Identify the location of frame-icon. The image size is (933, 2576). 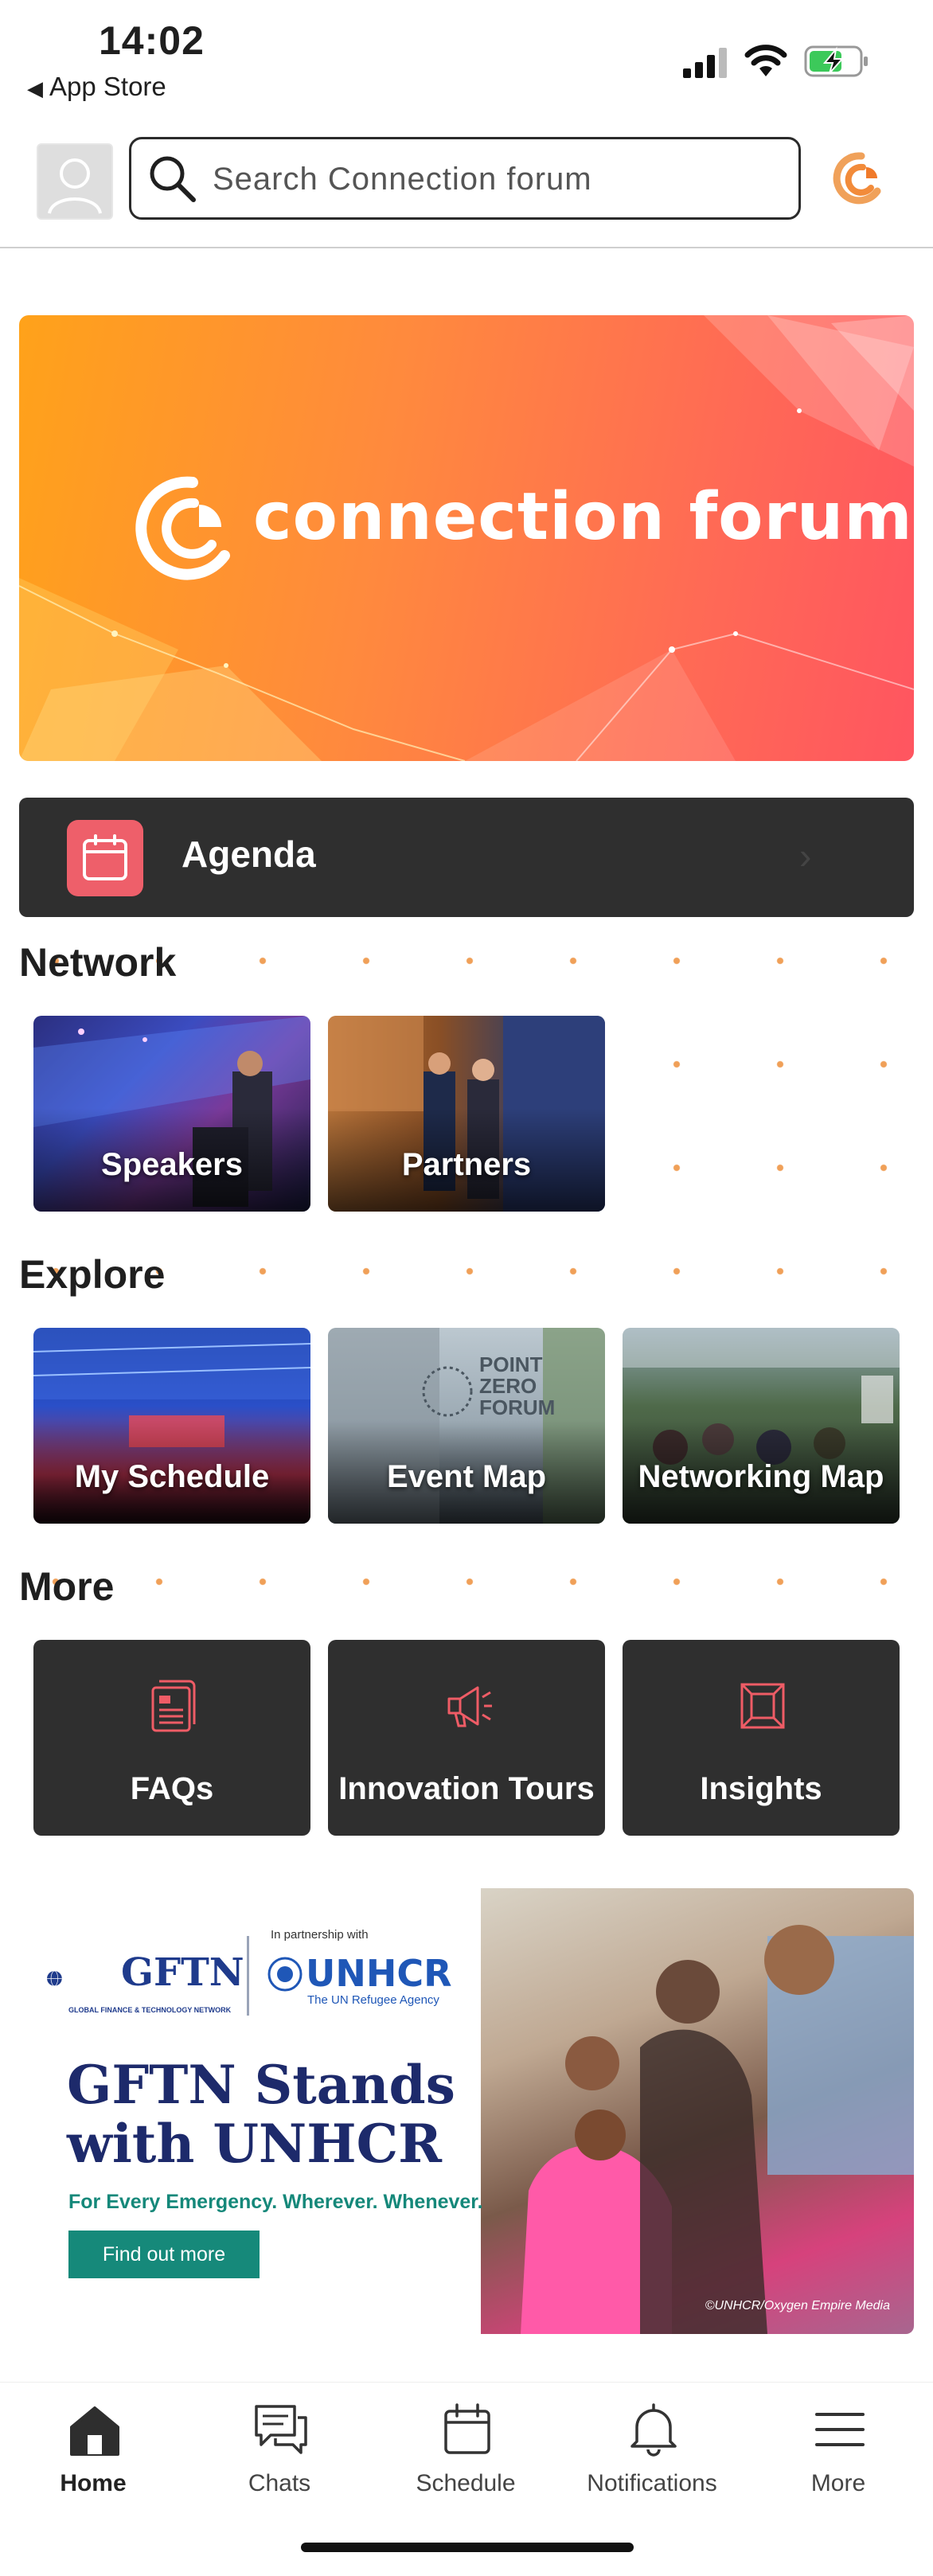
(762, 1706).